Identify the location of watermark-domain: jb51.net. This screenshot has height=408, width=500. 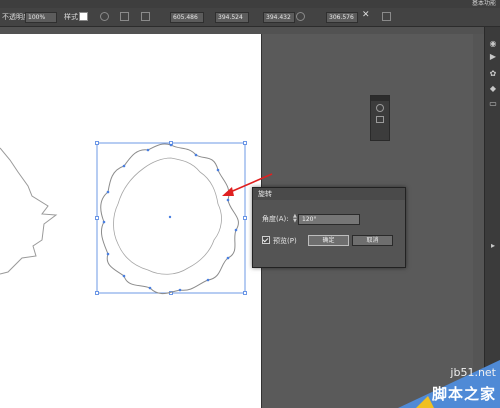
(473, 372).